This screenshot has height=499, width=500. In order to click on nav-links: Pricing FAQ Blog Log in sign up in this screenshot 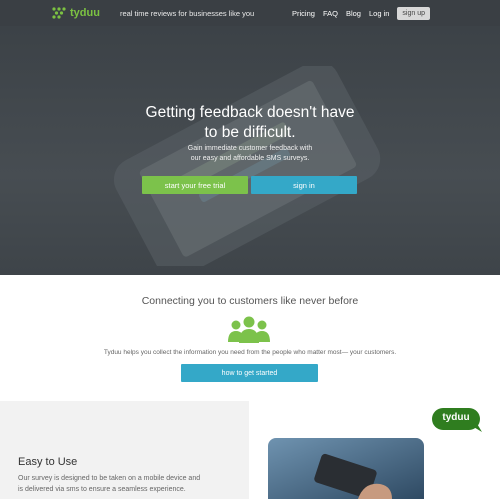, I will do `click(357, 13)`.